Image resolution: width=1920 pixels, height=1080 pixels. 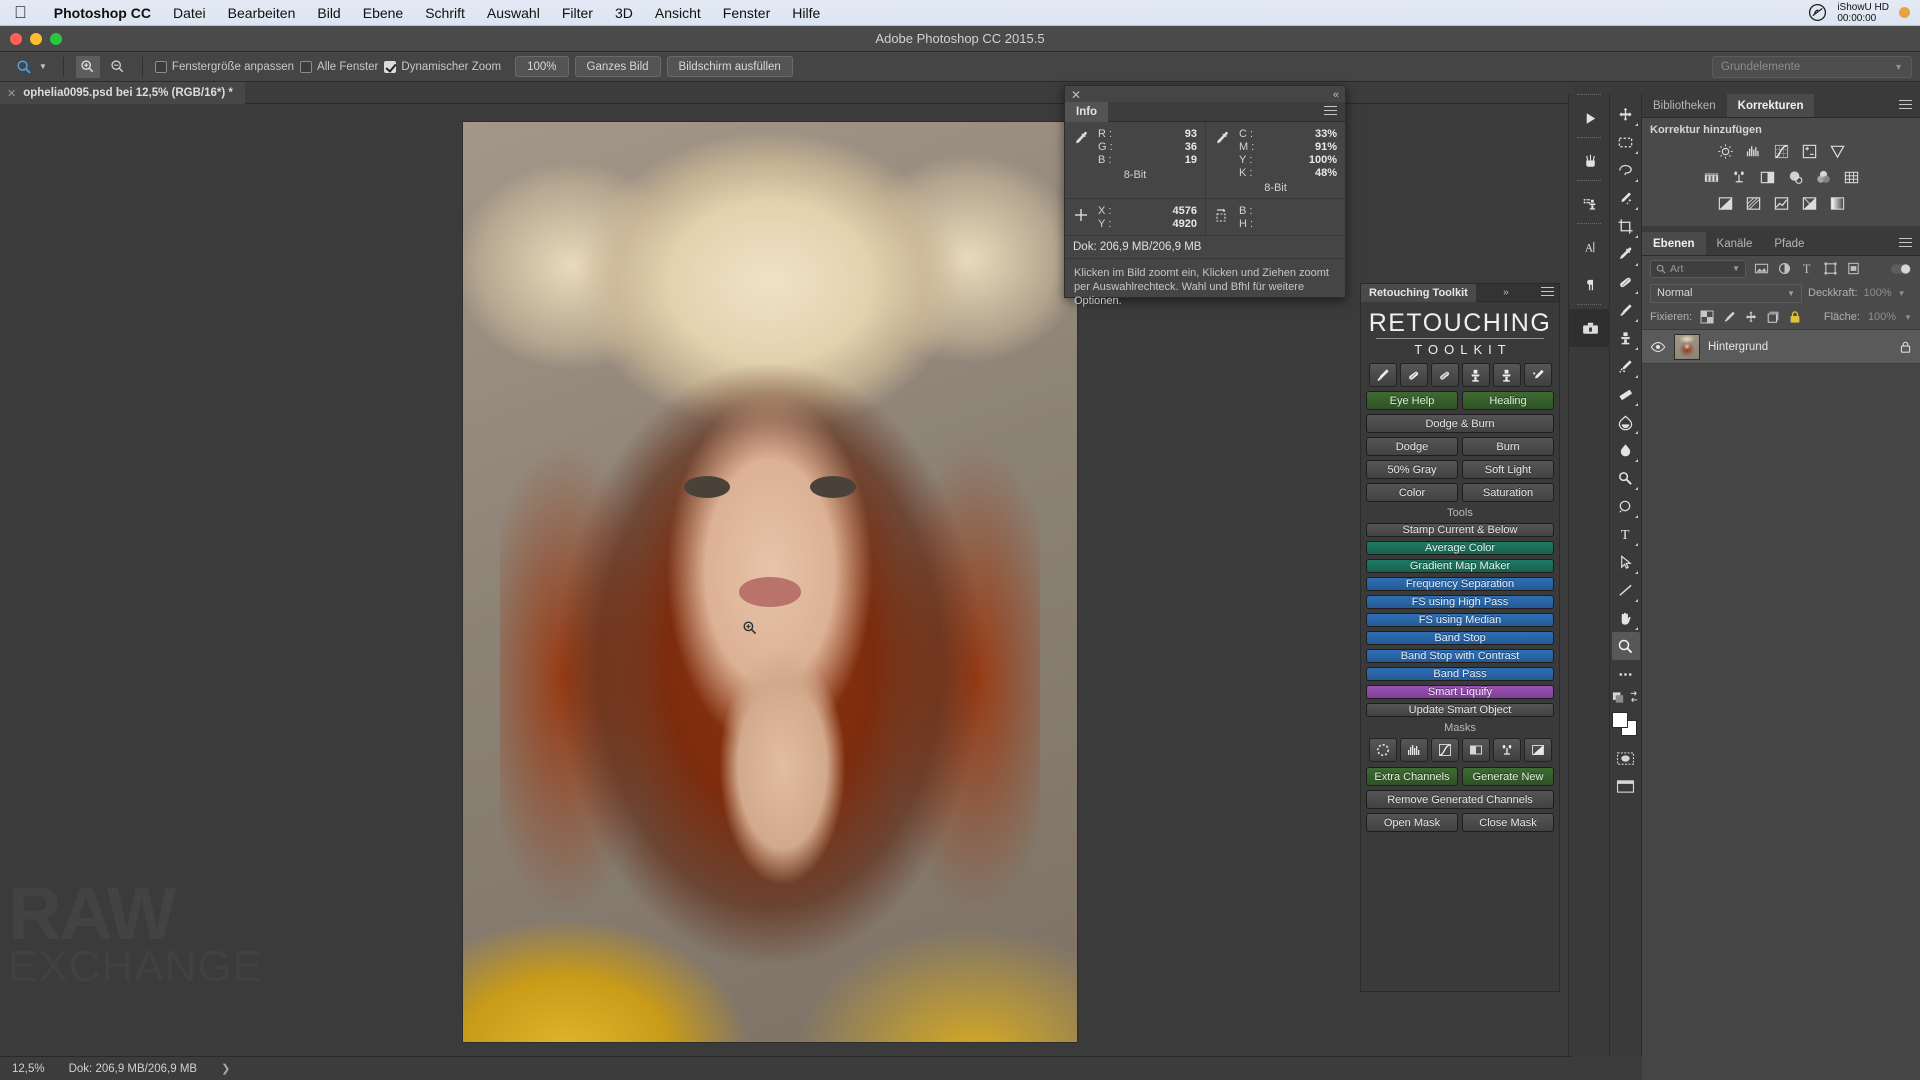 I want to click on tool-healing-brush, so click(x=1626, y=282).